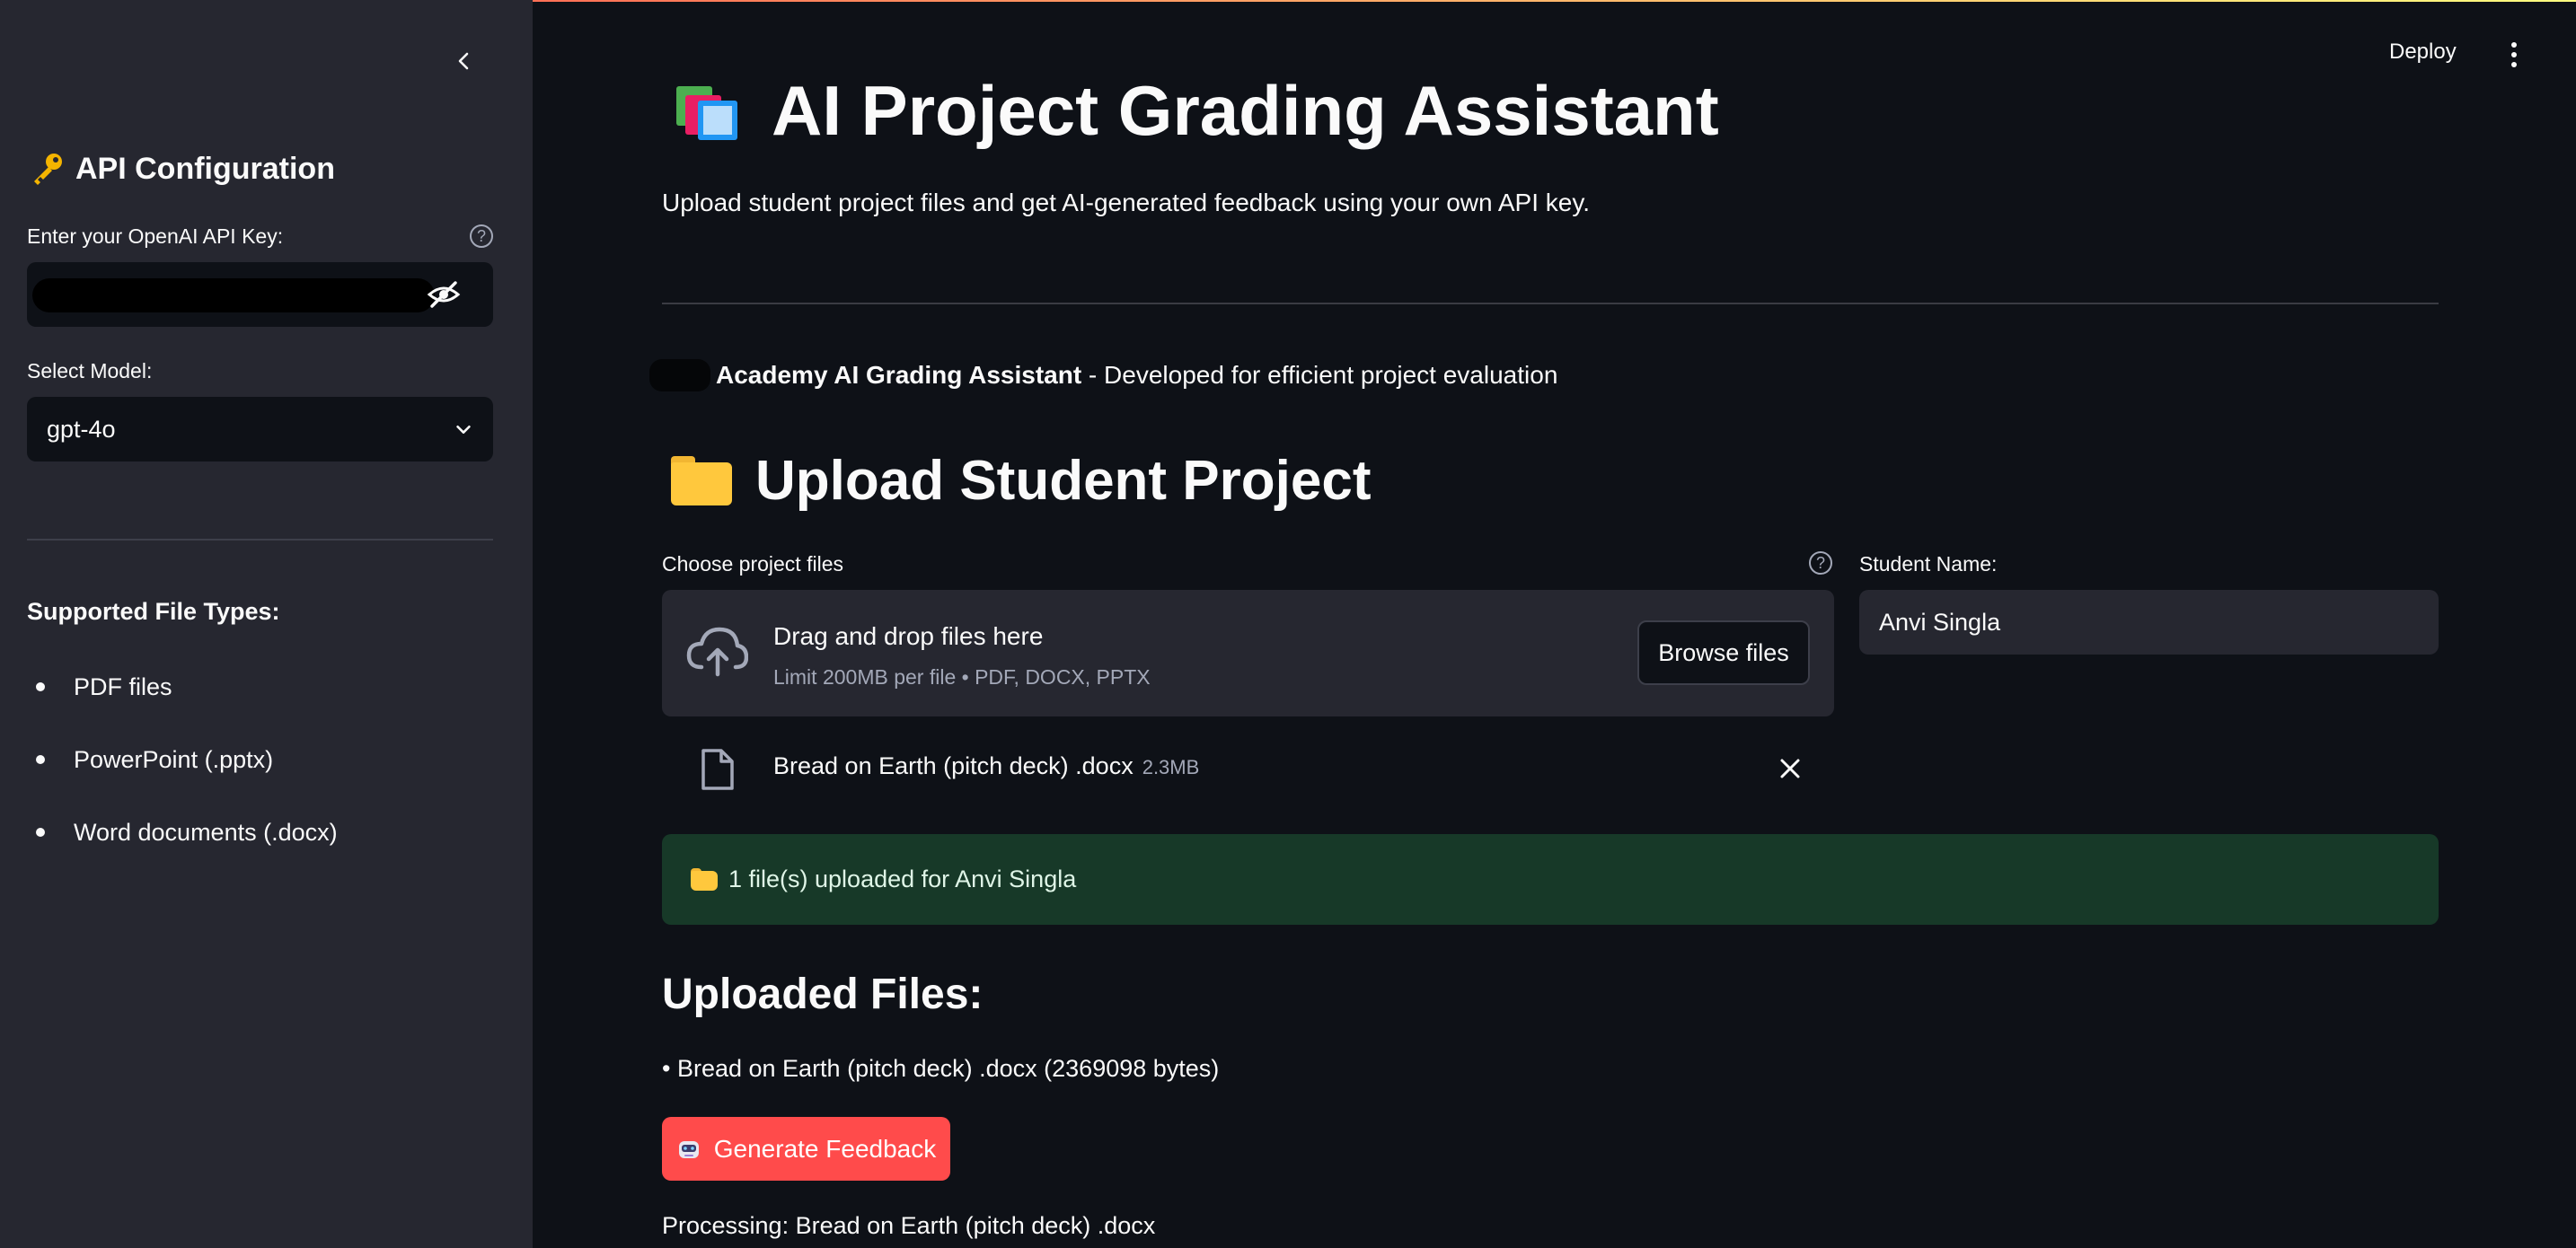  What do you see at coordinates (752, 564) in the screenshot?
I see `choose-files-label: Choose project files` at bounding box center [752, 564].